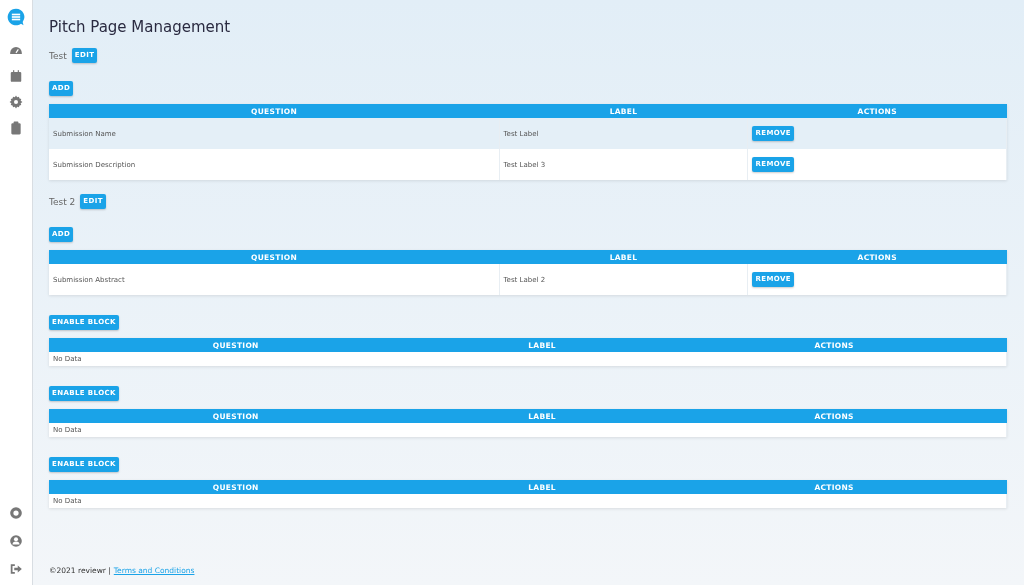 The height and width of the screenshot is (585, 1024). I want to click on logout-icon, so click(16, 569).